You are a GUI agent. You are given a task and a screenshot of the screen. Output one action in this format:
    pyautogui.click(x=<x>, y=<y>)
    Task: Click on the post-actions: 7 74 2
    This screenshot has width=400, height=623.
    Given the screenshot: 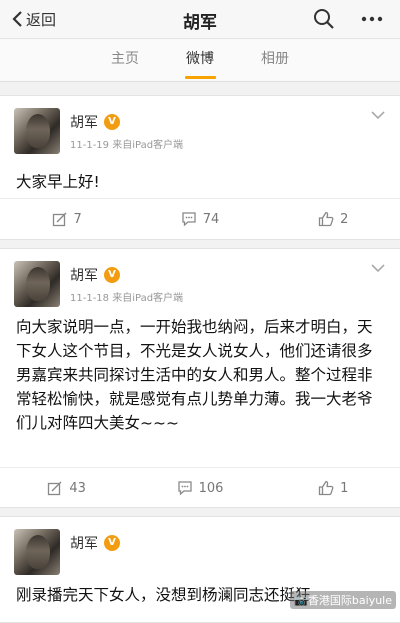 What is the action you would take?
    pyautogui.click(x=200, y=218)
    